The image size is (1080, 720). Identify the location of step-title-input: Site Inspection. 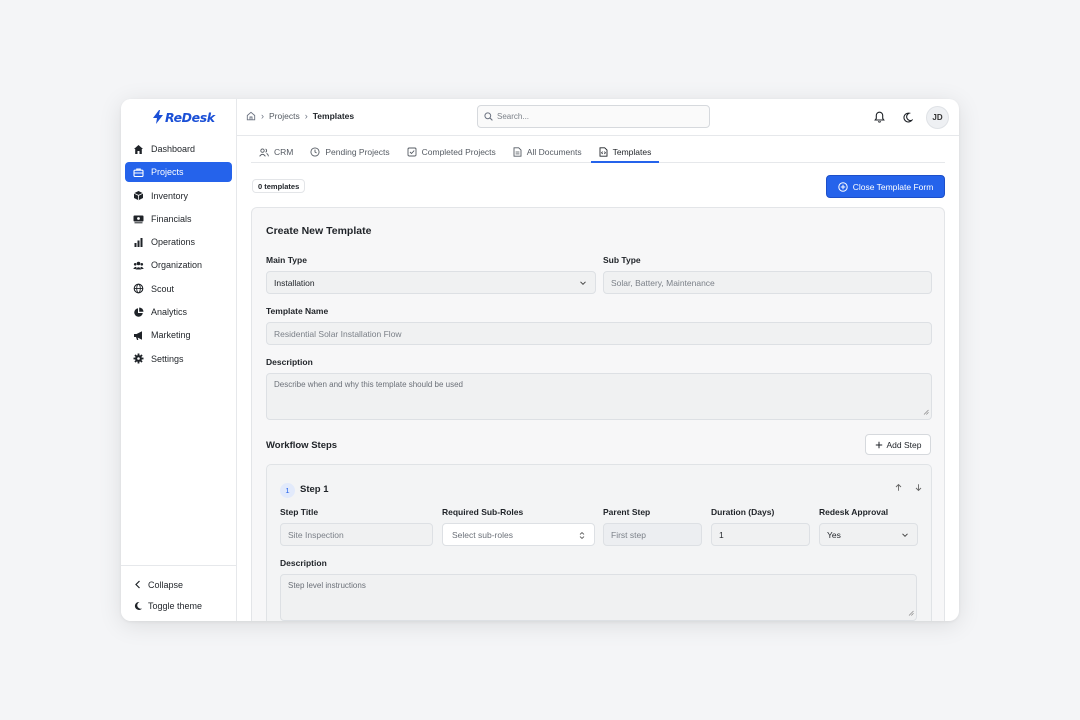
(356, 534).